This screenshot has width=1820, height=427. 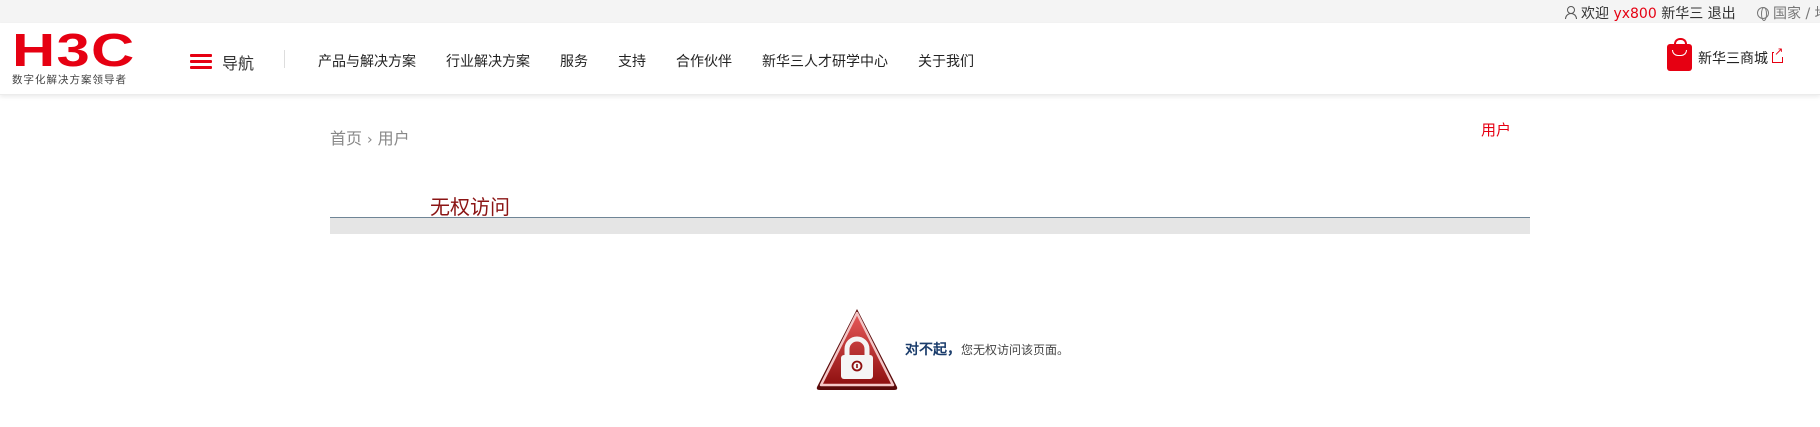 I want to click on hamburger-icon, so click(x=201, y=62).